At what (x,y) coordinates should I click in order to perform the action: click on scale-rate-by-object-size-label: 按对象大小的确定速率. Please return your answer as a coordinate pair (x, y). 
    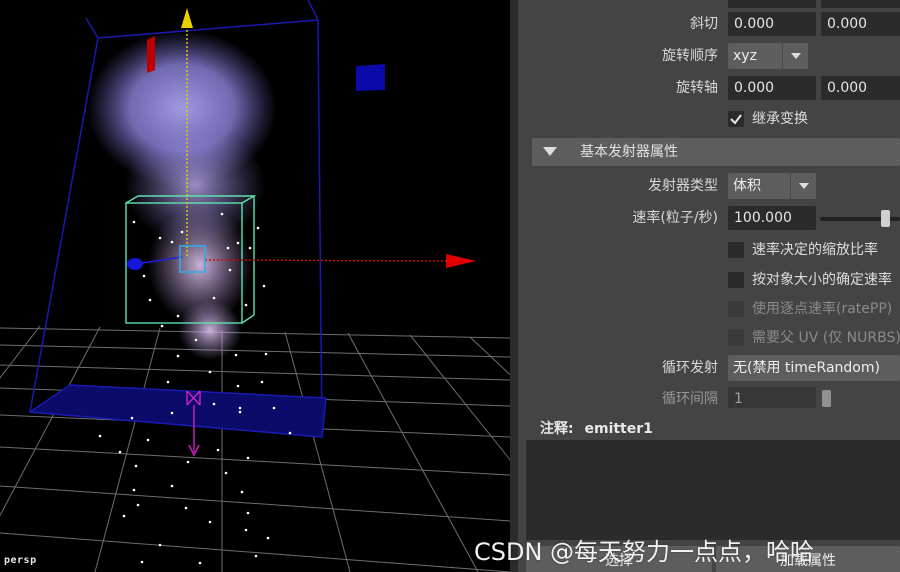
    Looking at the image, I should click on (822, 280).